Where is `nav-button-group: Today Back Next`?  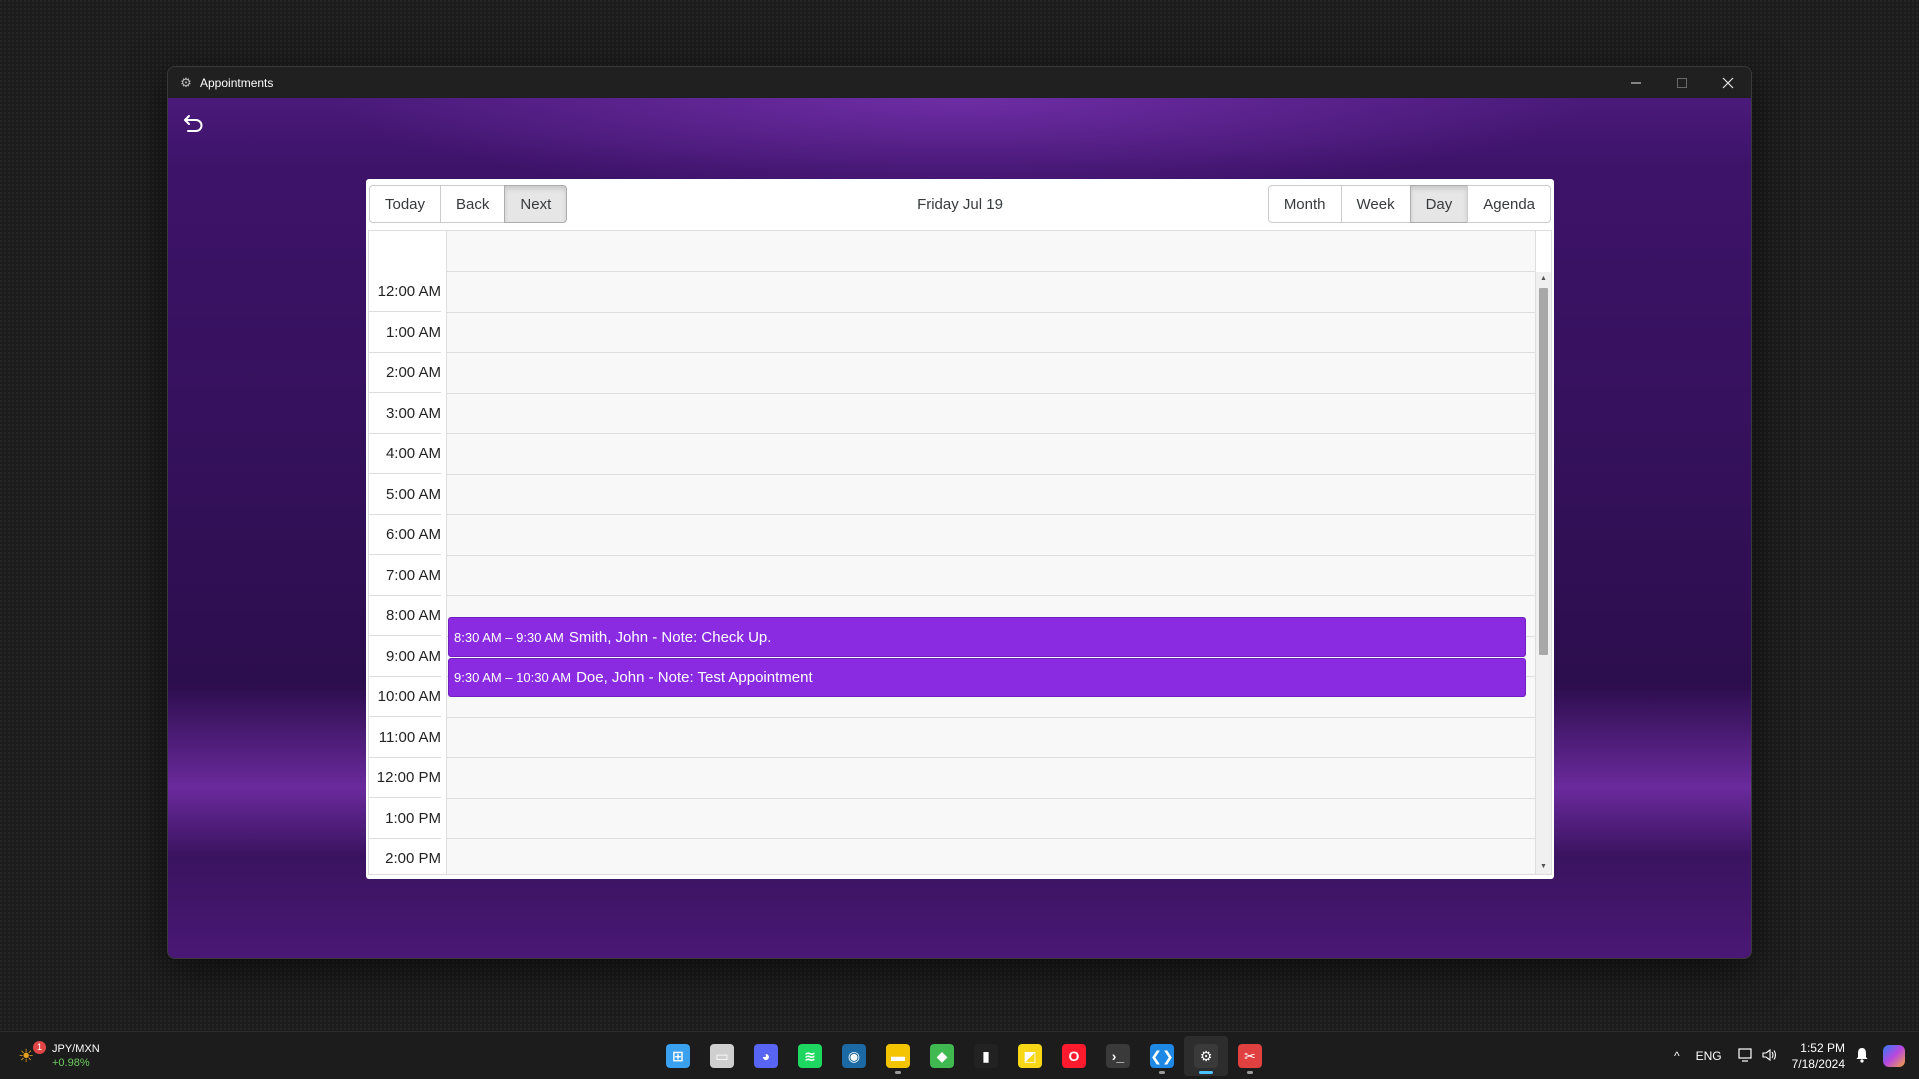 nav-button-group: Today Back Next is located at coordinates (468, 204).